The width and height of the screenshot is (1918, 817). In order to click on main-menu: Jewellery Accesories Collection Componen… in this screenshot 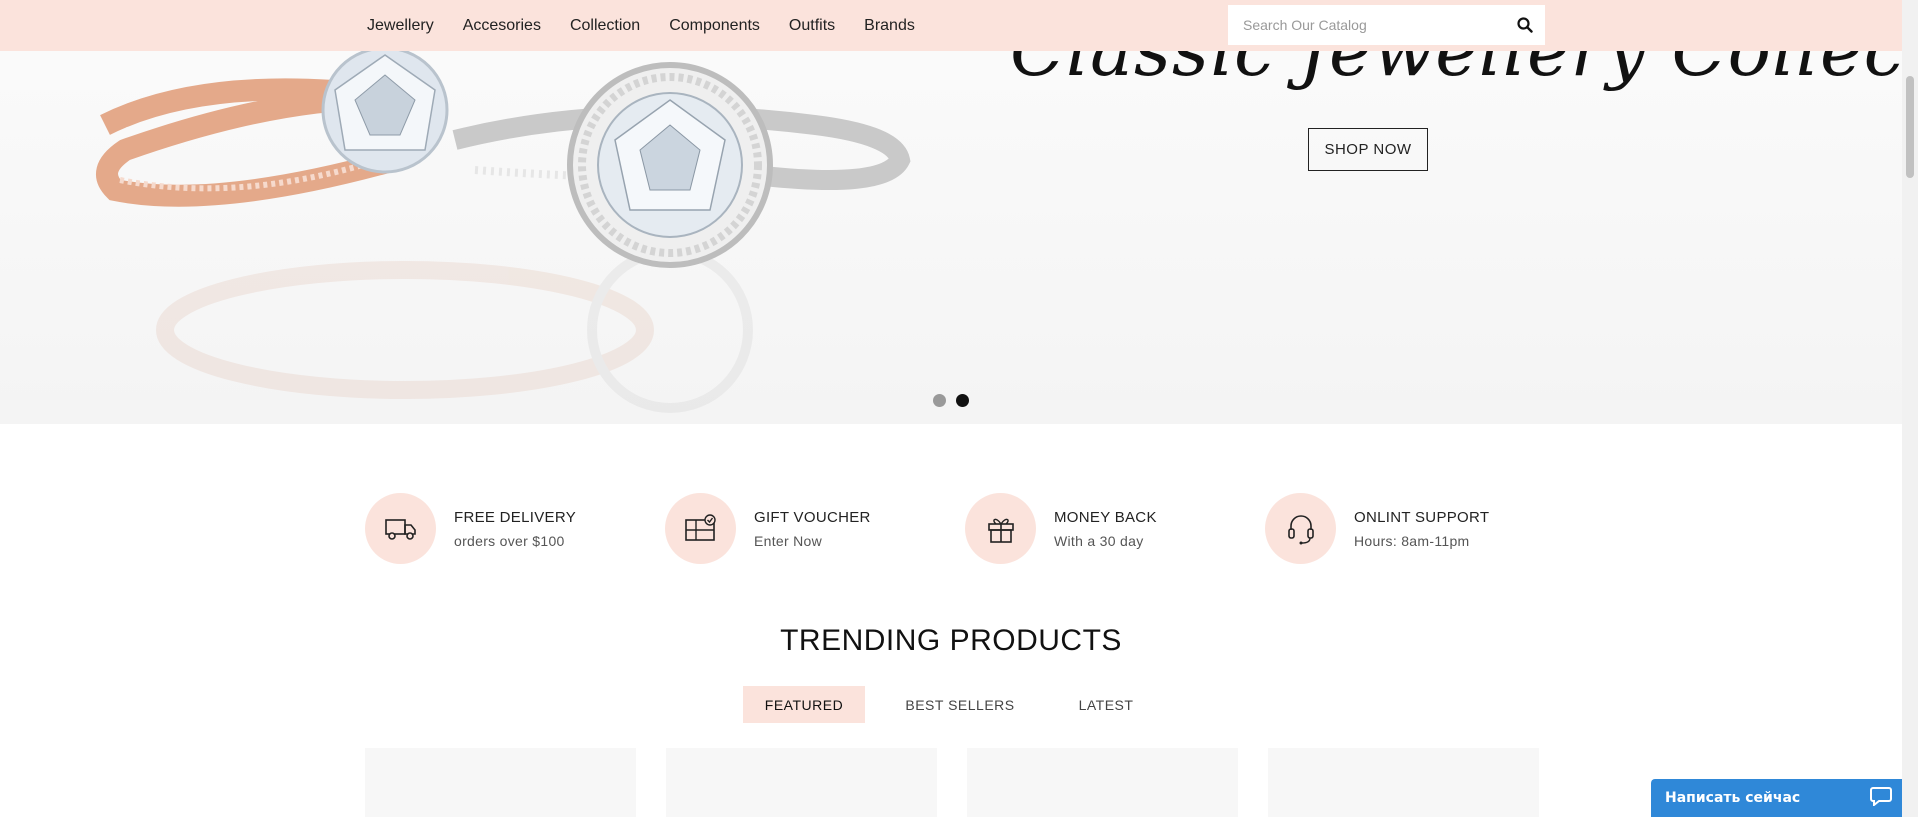, I will do `click(655, 25)`.